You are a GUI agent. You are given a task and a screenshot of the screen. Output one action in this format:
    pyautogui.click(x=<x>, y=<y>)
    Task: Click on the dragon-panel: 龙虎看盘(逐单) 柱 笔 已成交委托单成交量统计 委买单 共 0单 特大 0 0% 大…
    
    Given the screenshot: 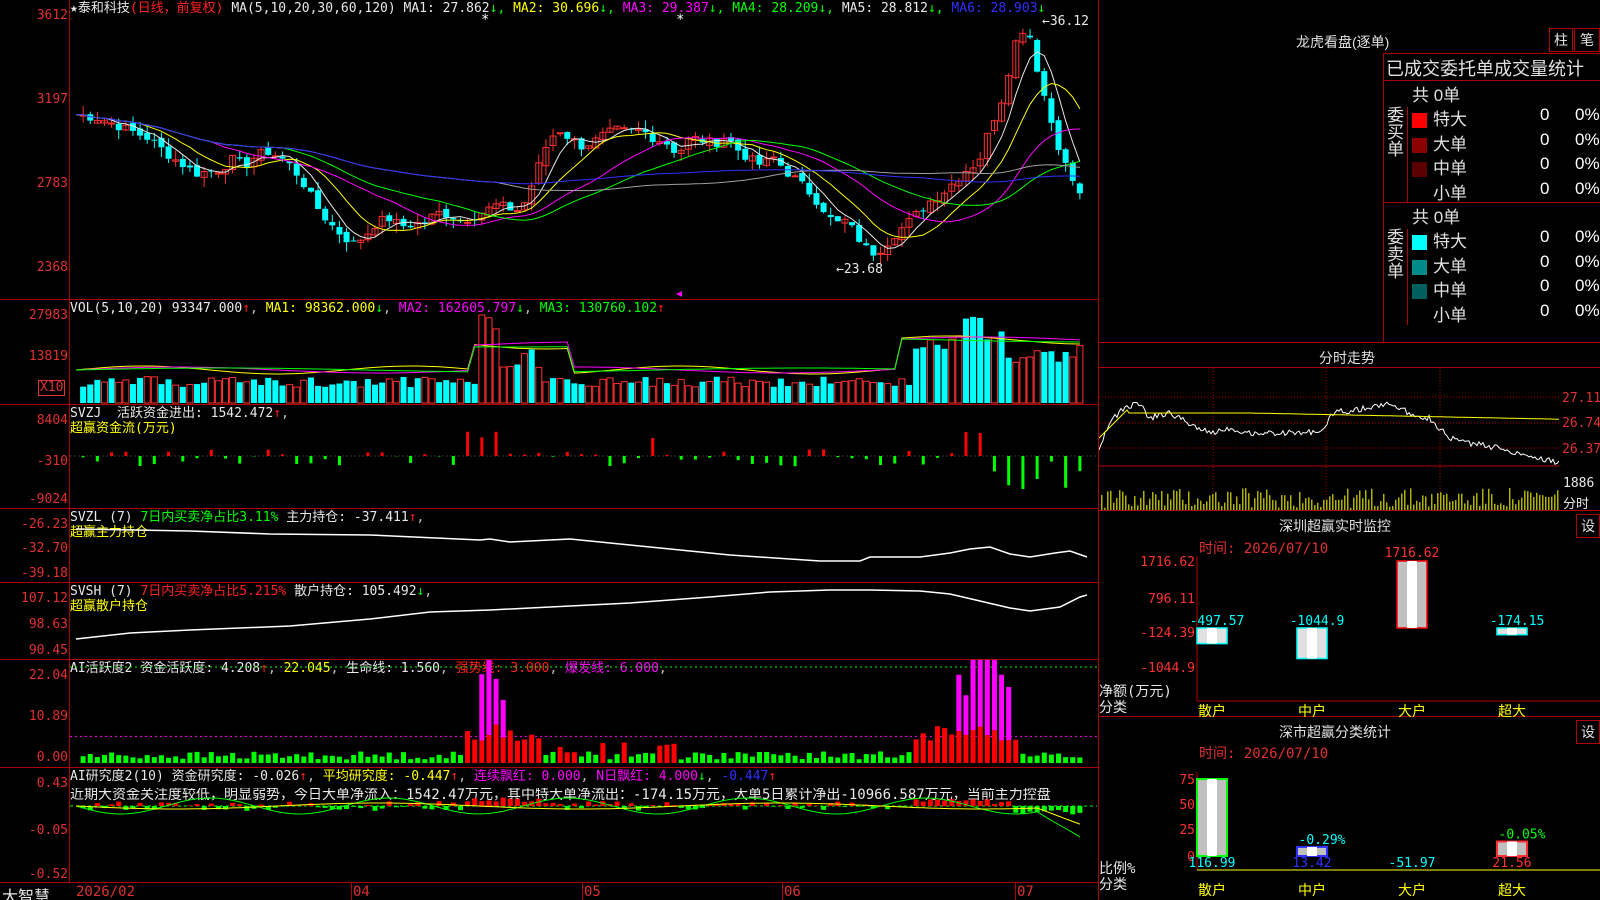 What is the action you would take?
    pyautogui.click(x=1349, y=171)
    